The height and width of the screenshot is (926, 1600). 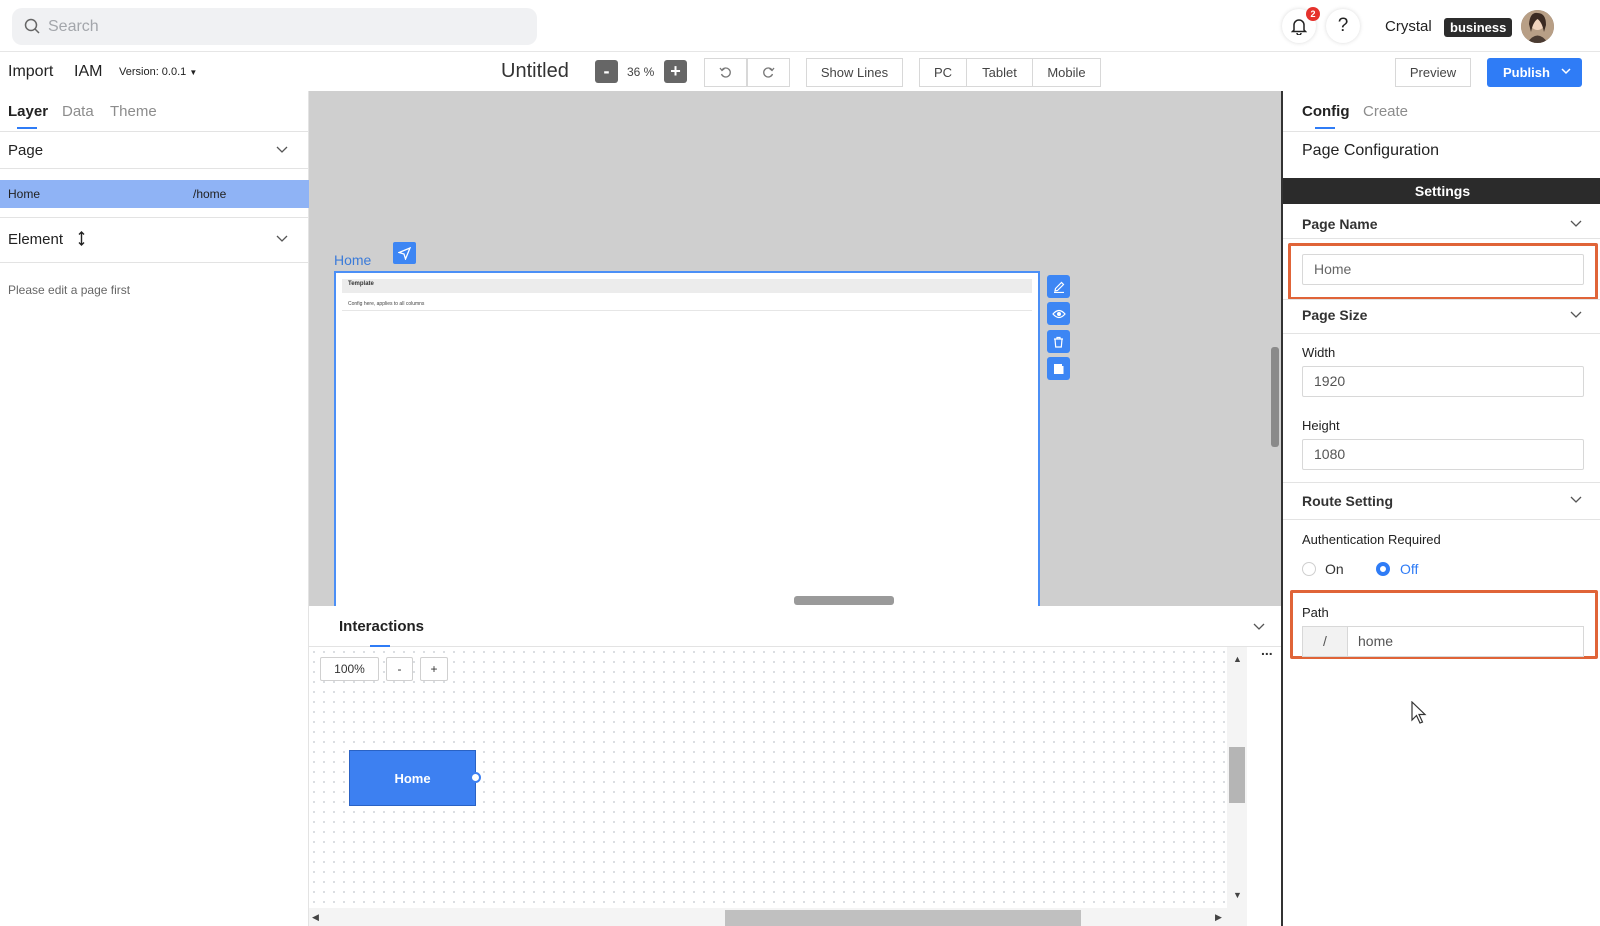 What do you see at coordinates (1340, 224) in the screenshot?
I see `page-name-section-title: Page Name` at bounding box center [1340, 224].